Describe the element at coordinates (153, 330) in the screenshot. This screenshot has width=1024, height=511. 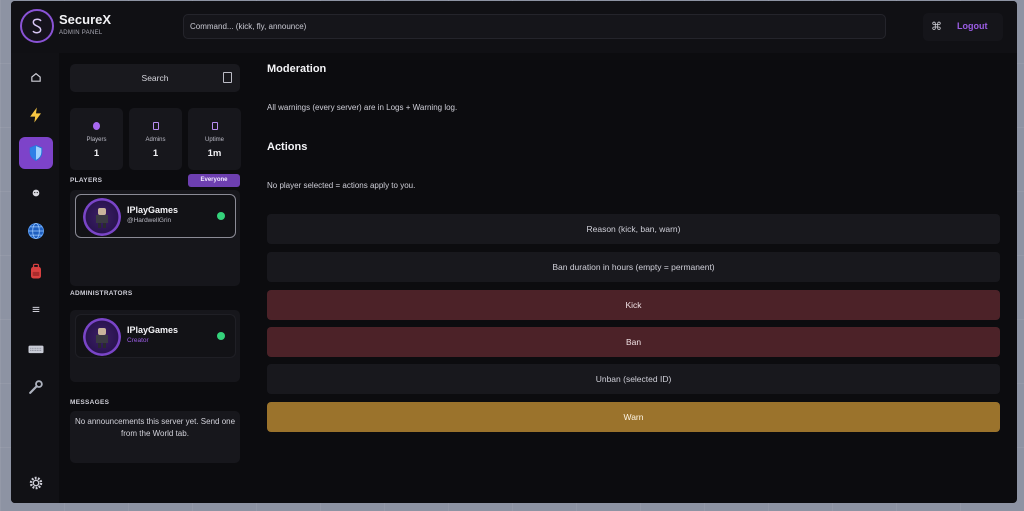
I see `admin-name: IPlayGames` at that location.